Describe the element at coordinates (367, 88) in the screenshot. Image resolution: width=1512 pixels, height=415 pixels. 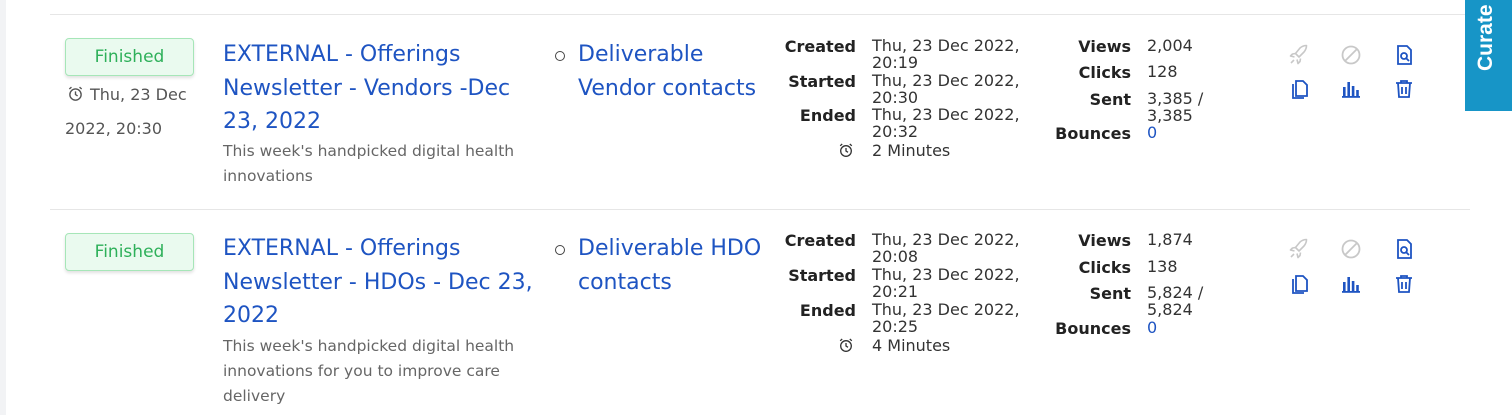
I see `title-line: Newsletter - Vendors -Dec` at that location.